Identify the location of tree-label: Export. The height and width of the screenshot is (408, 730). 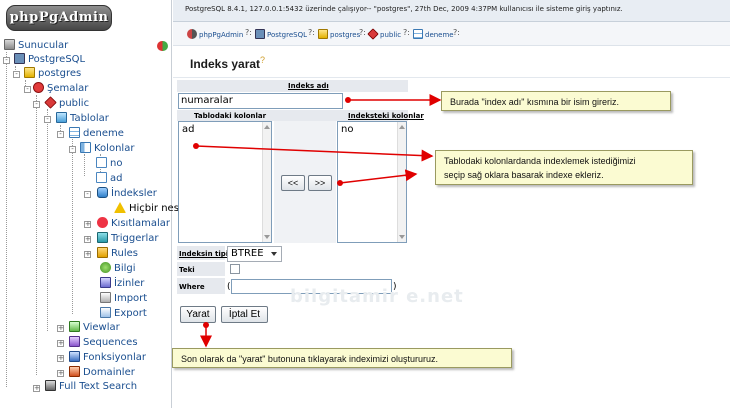
(130, 313).